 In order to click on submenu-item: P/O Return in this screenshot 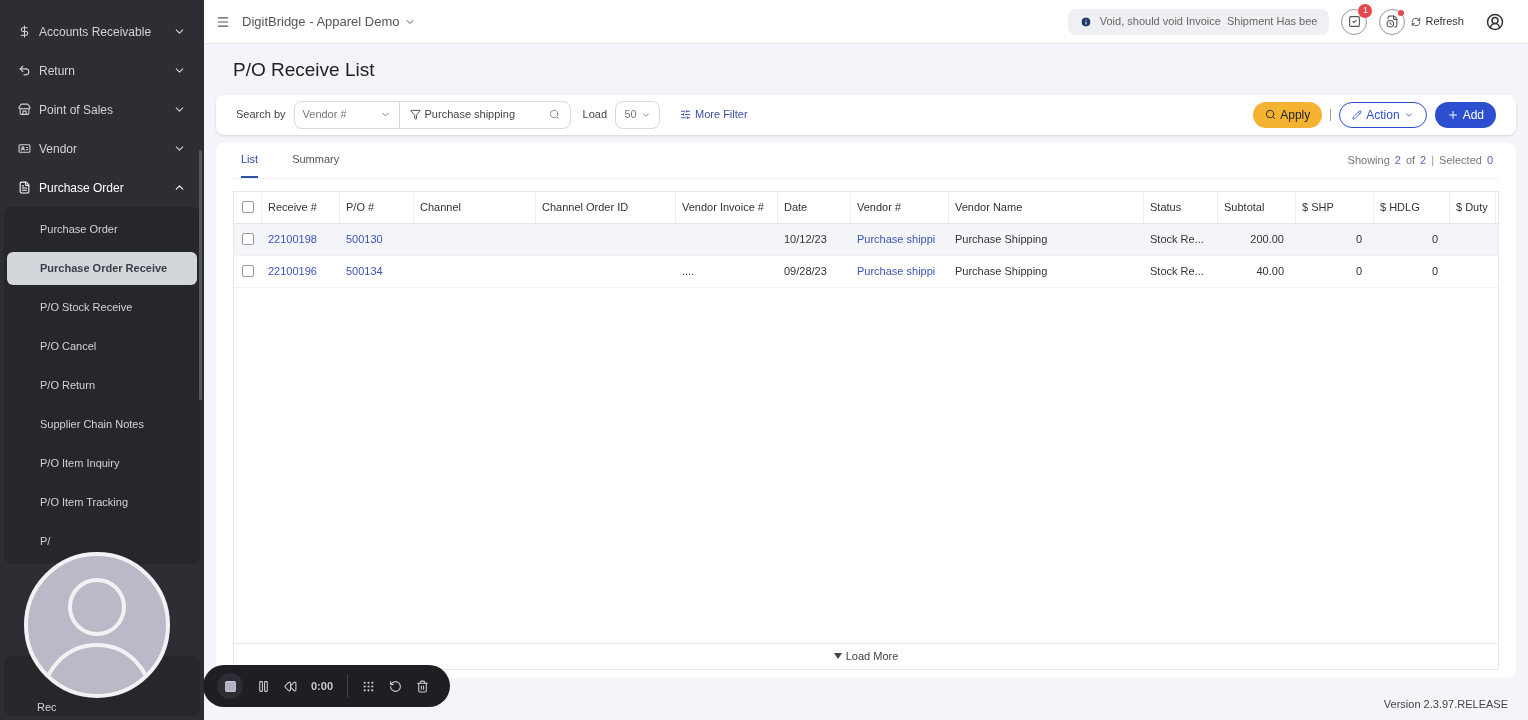, I will do `click(102, 385)`.